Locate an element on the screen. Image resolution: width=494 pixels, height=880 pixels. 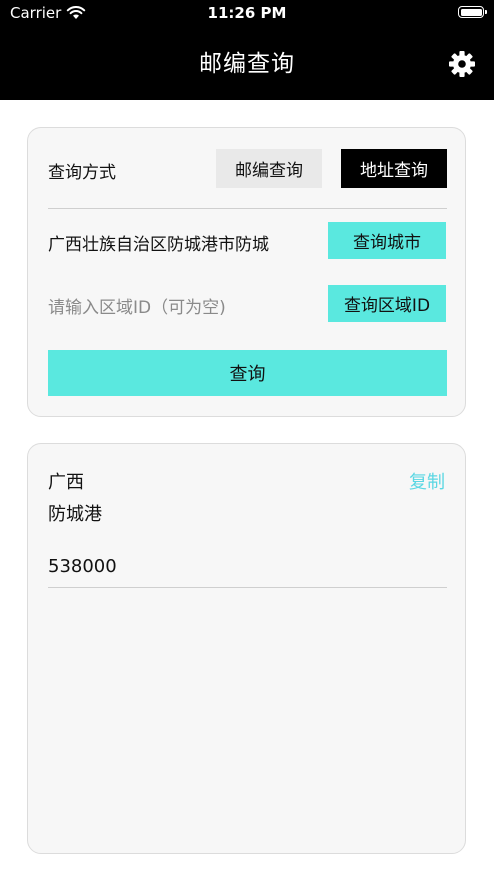
page-title: 邮编查询 is located at coordinates (247, 64).